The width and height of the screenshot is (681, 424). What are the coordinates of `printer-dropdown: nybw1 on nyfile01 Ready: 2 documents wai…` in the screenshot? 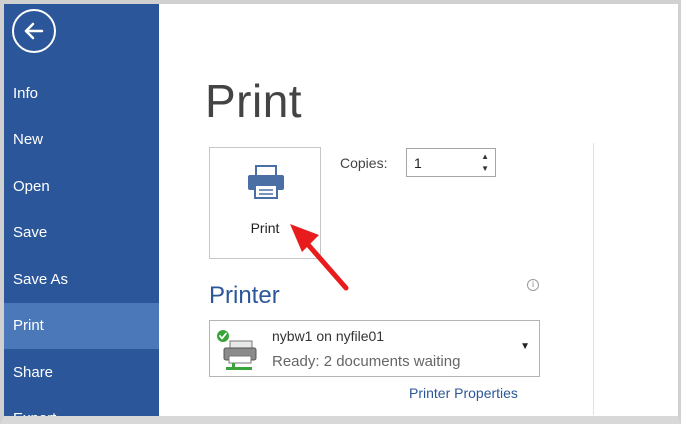 It's located at (374, 348).